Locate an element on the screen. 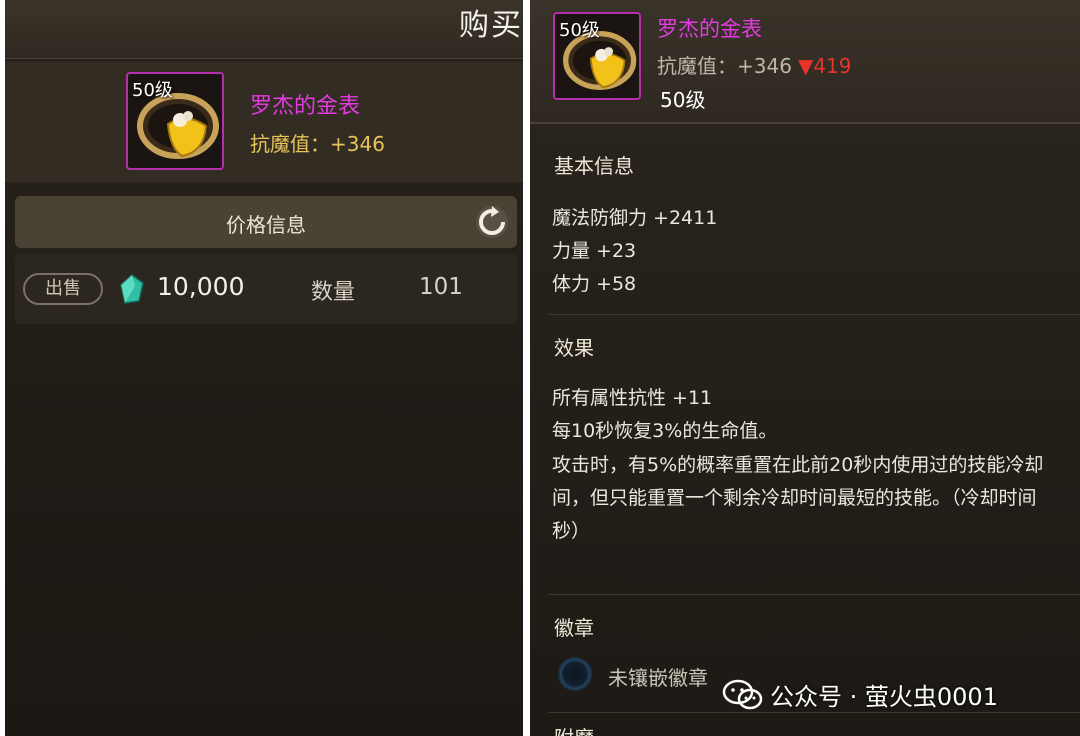 This screenshot has width=1080, height=736. quantity-label: 数量 is located at coordinates (333, 292).